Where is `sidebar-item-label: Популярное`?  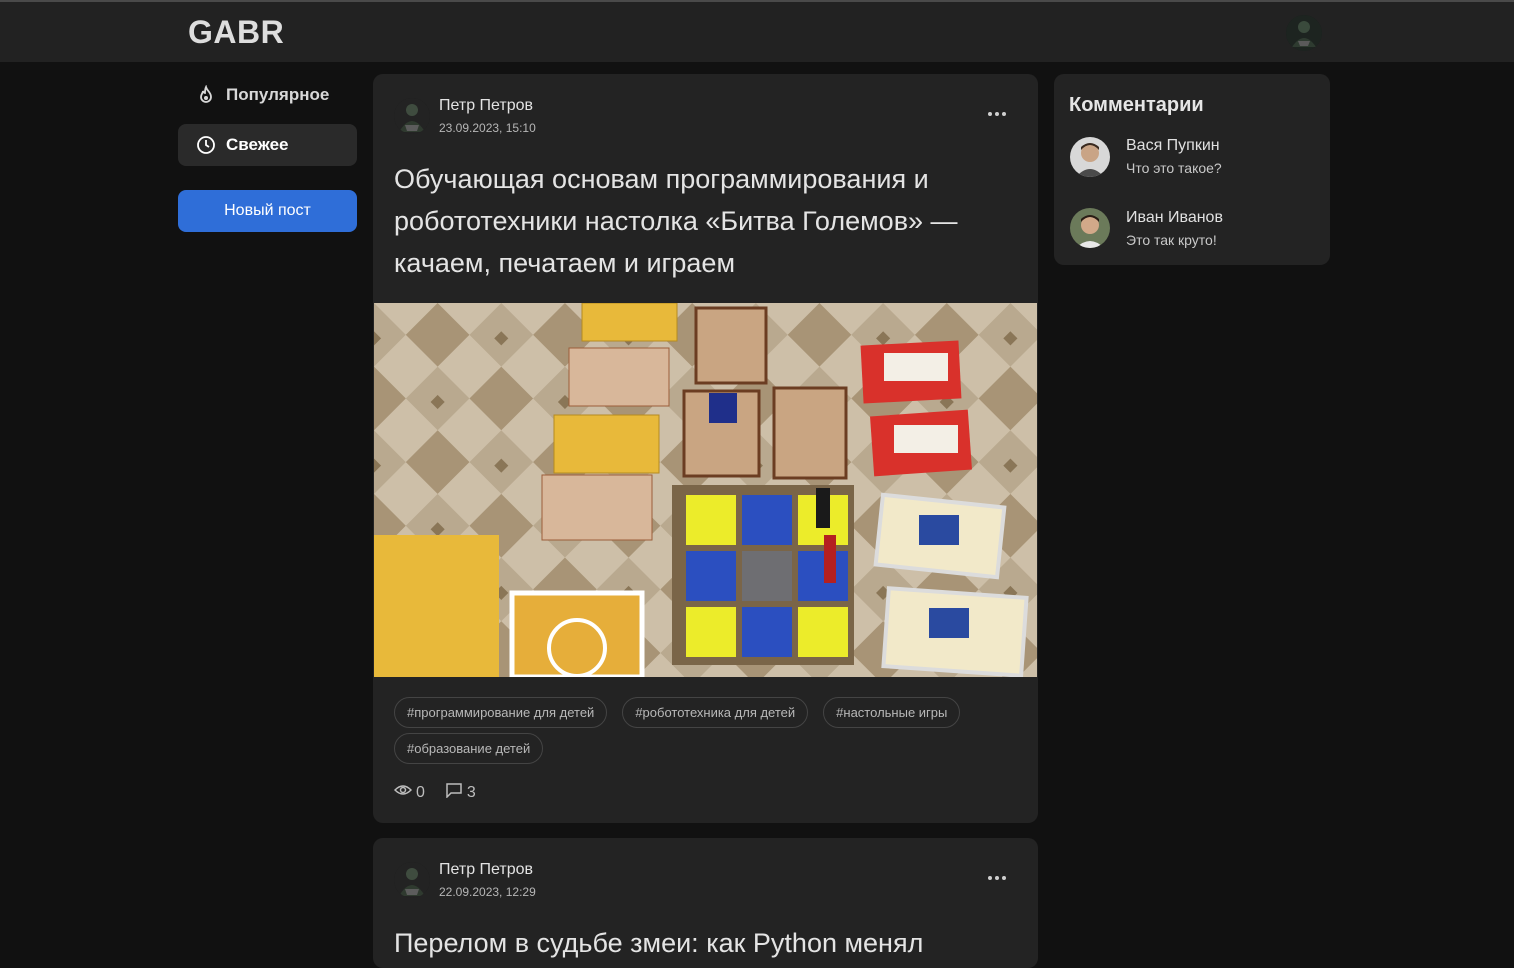
sidebar-item-label: Популярное is located at coordinates (278, 94).